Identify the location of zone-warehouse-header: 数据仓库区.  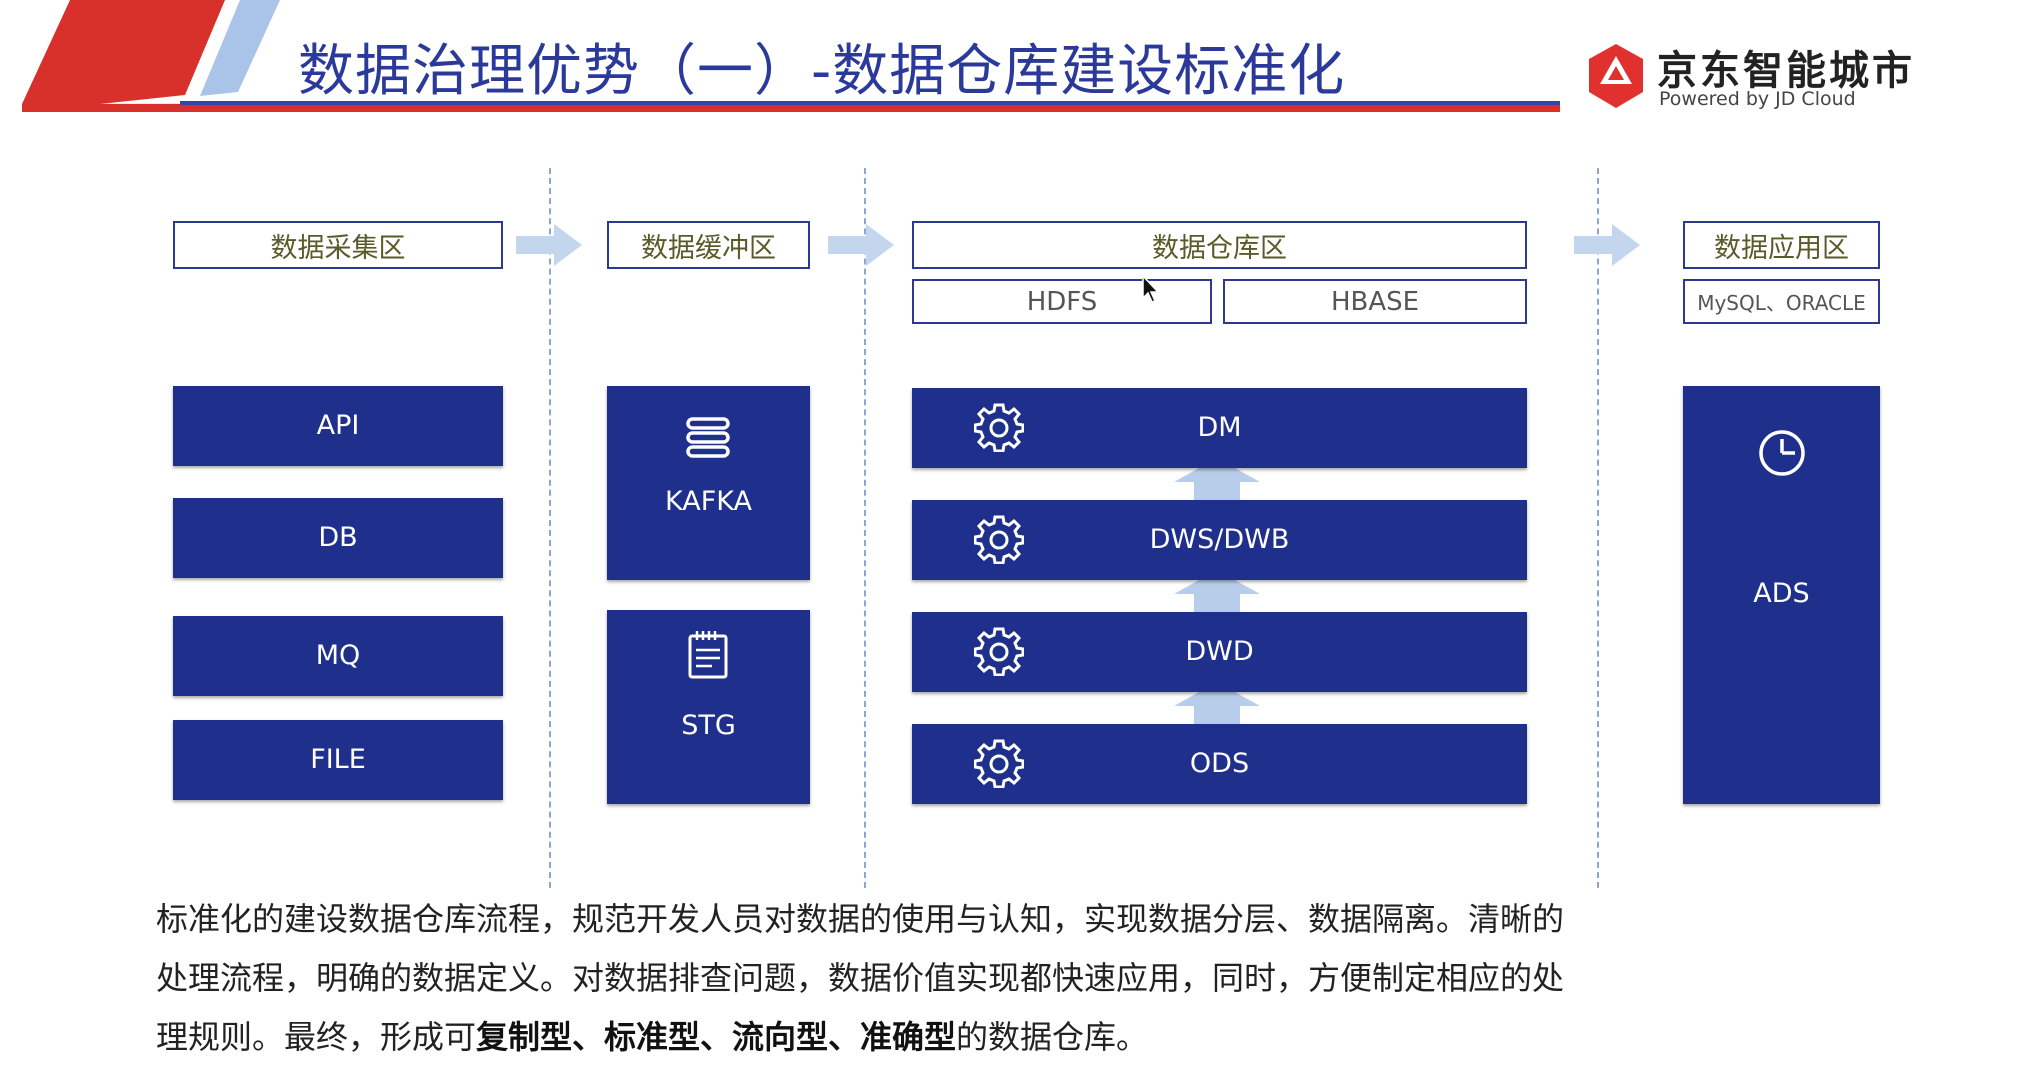
(1219, 245).